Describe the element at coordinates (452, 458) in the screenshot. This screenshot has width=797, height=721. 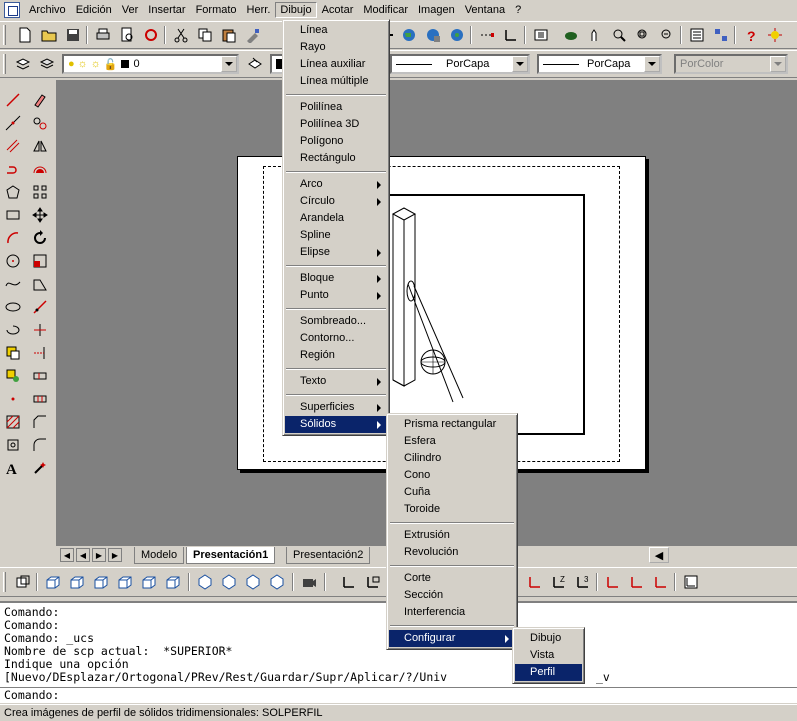
I see `solidos-item-cilindro: Cilindro` at that location.